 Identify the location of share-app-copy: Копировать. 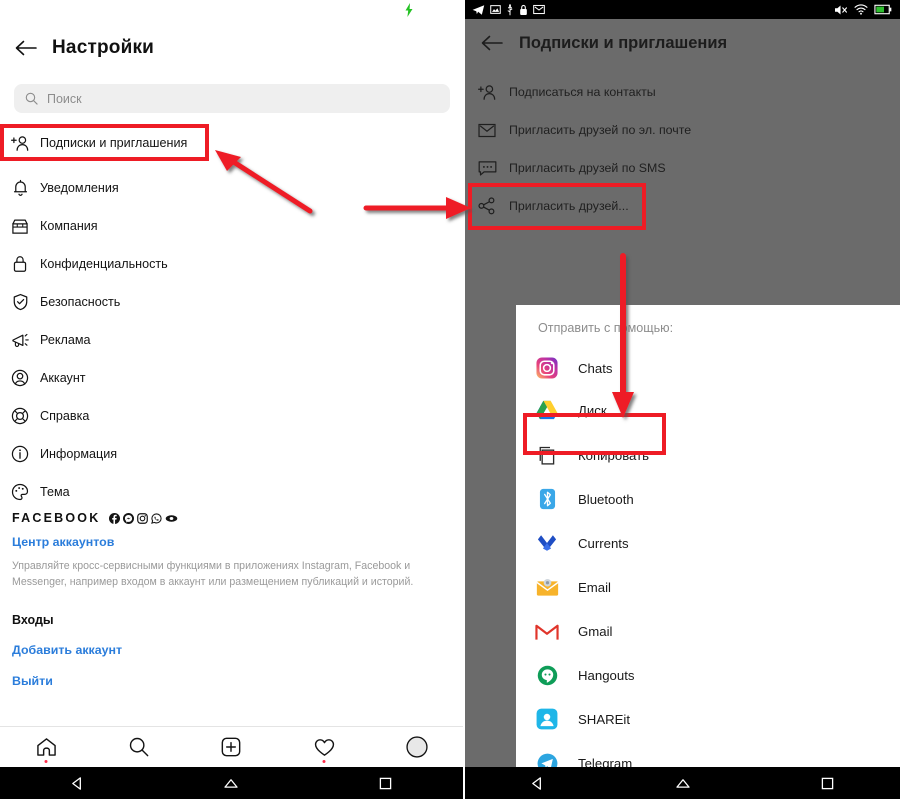
(708, 455).